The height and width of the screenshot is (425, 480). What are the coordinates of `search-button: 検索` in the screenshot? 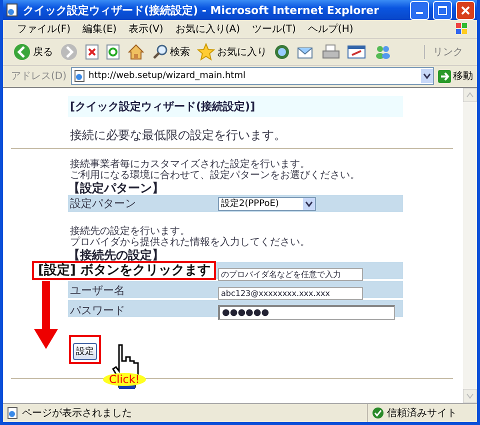 It's located at (171, 52).